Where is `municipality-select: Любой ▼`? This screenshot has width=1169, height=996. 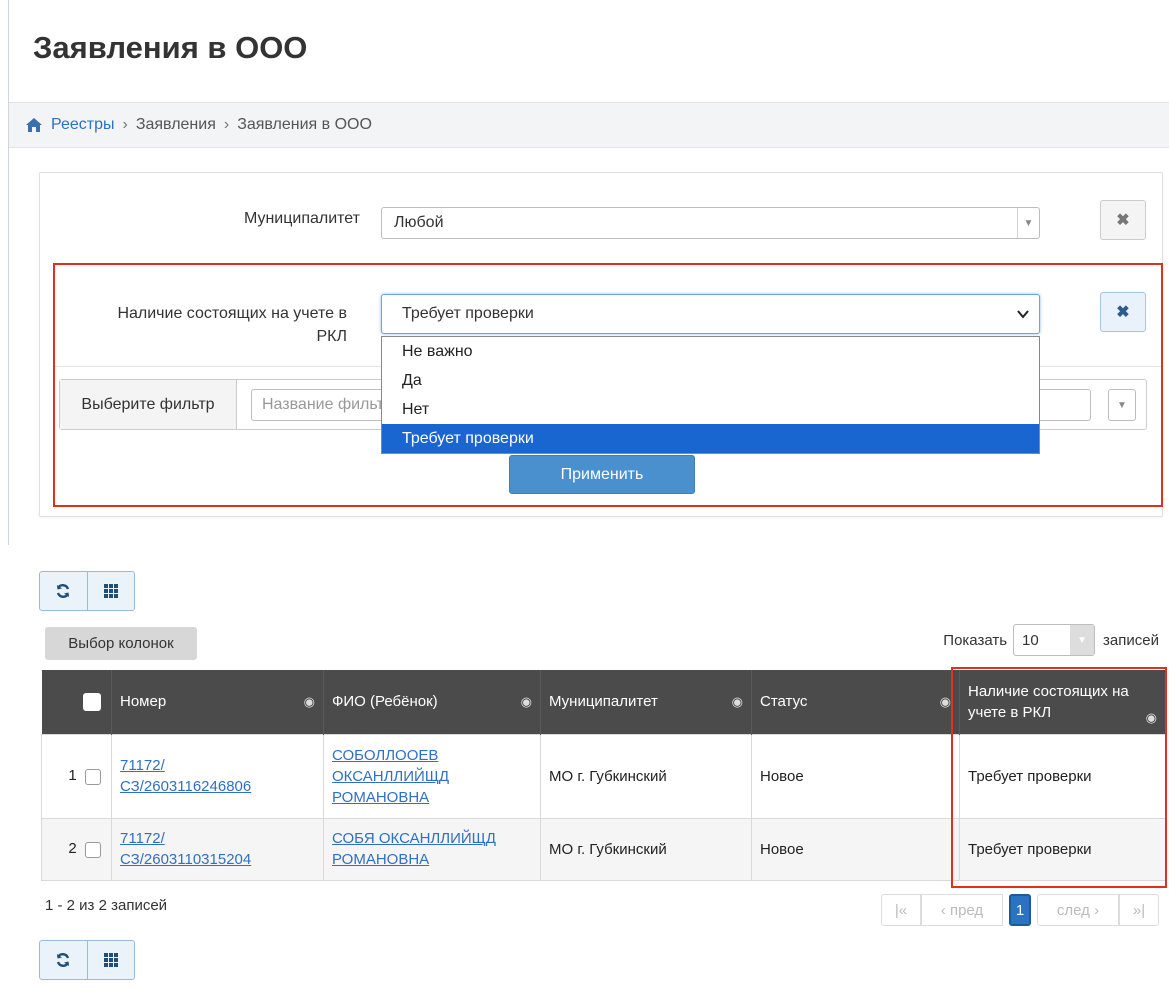
municipality-select: Любой ▼ is located at coordinates (710, 223).